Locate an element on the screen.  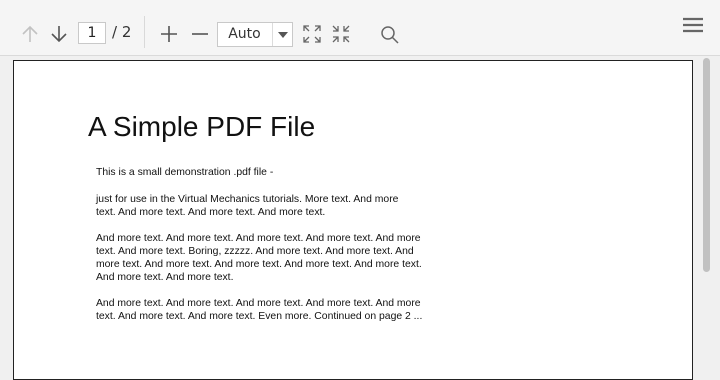
previous-page-button is located at coordinates (30, 34).